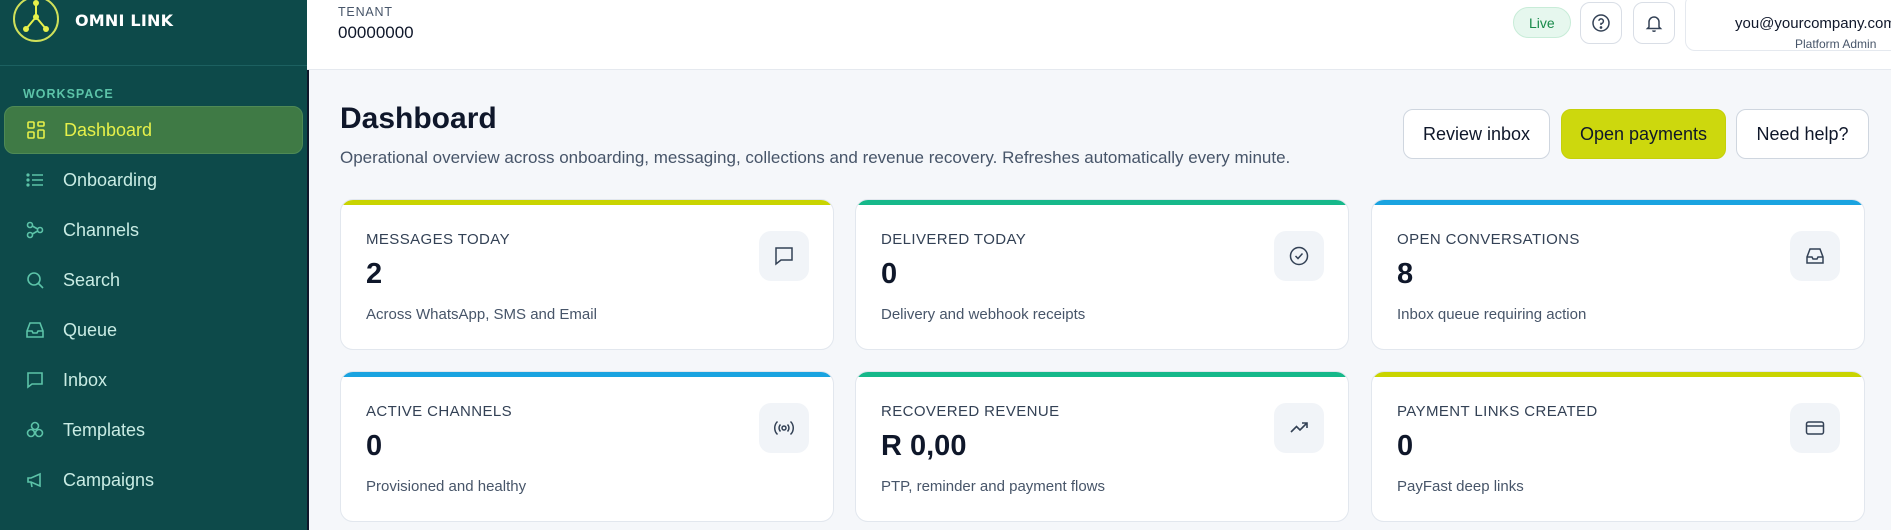  Describe the element at coordinates (1299, 256) in the screenshot. I see `check-circle-icon` at that location.